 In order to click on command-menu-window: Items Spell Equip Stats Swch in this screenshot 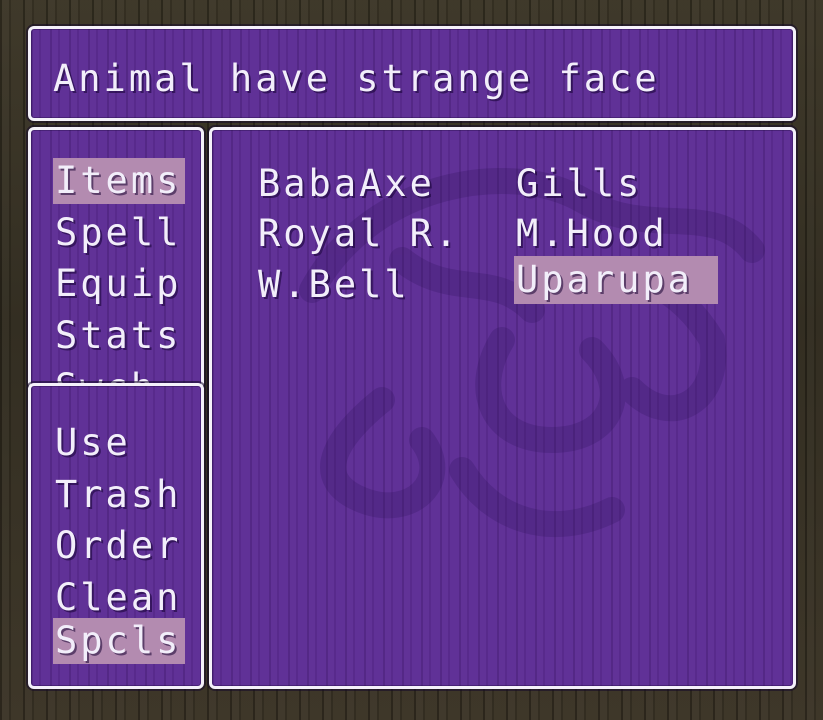, I will do `click(116, 258)`.